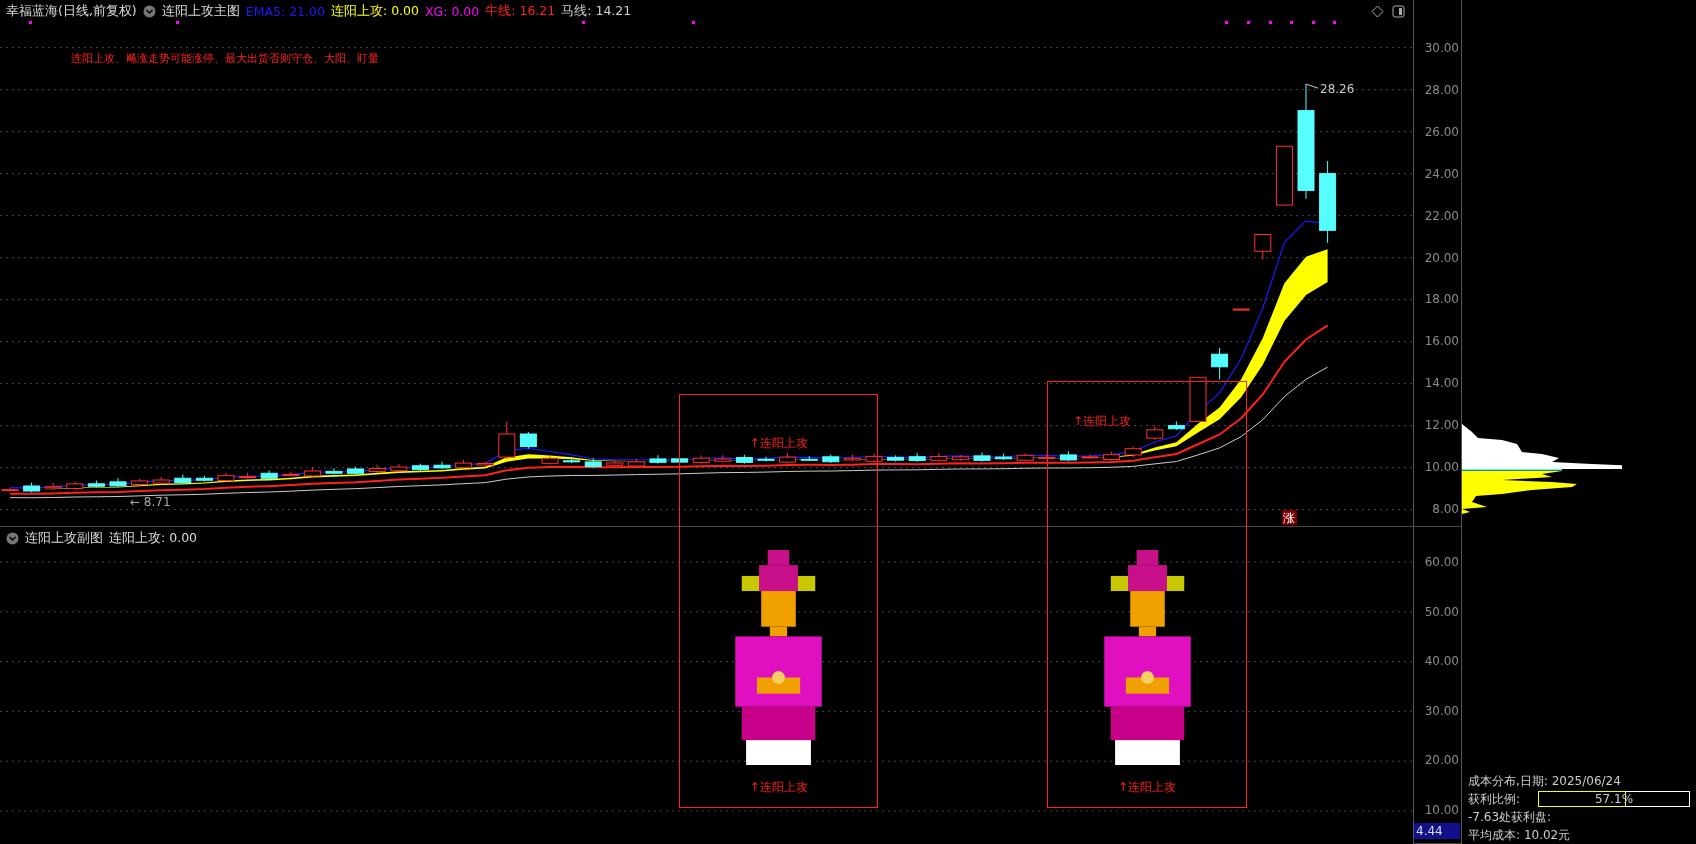 The image size is (1696, 844). I want to click on low-price-label: ← 8.71, so click(150, 502).